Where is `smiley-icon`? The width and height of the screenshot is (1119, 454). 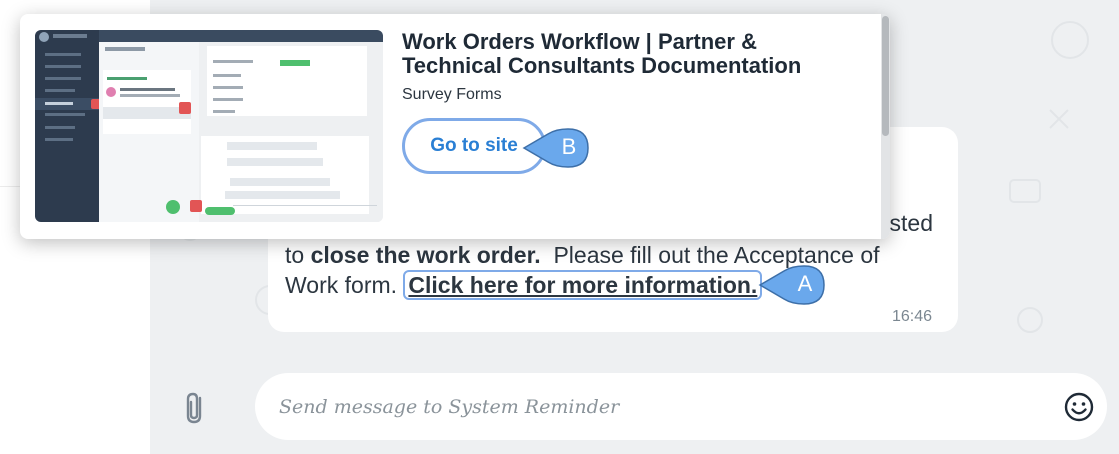
smiley-icon is located at coordinates (1079, 407).